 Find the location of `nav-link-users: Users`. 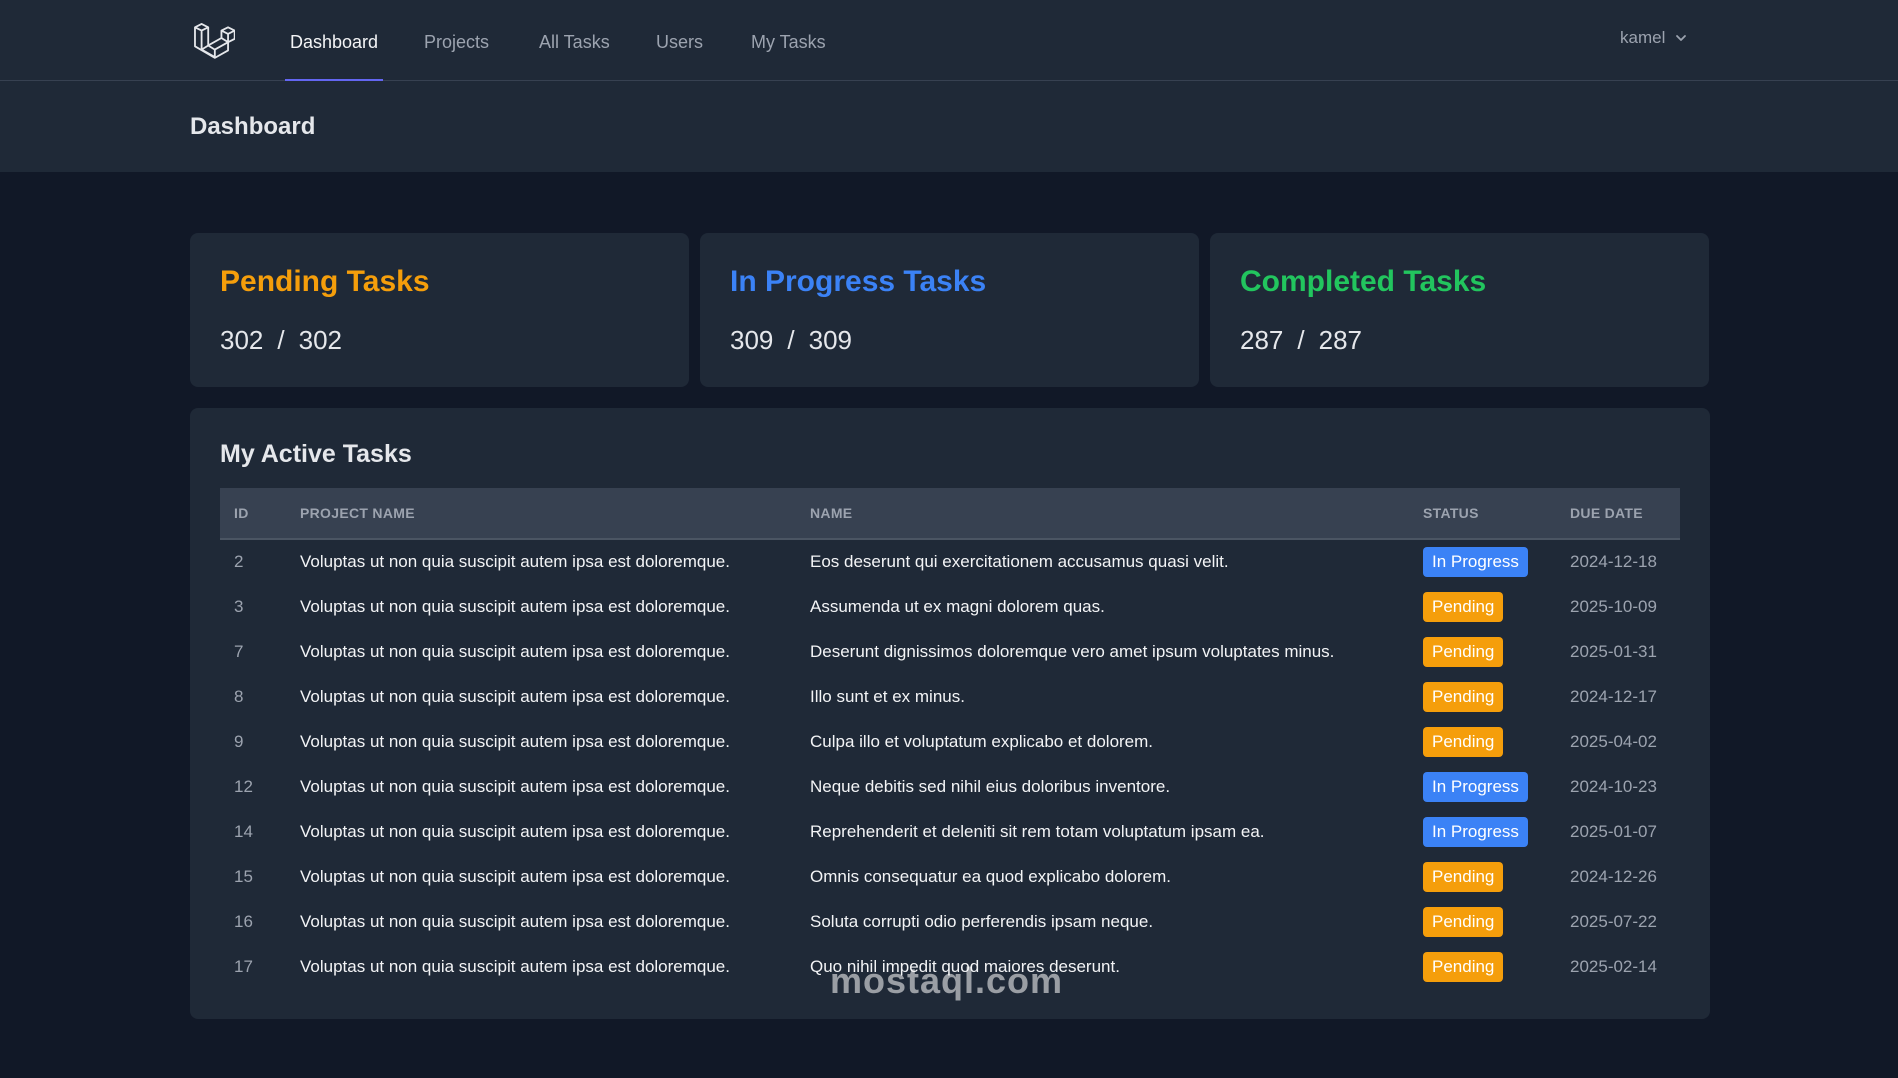

nav-link-users: Users is located at coordinates (679, 55).